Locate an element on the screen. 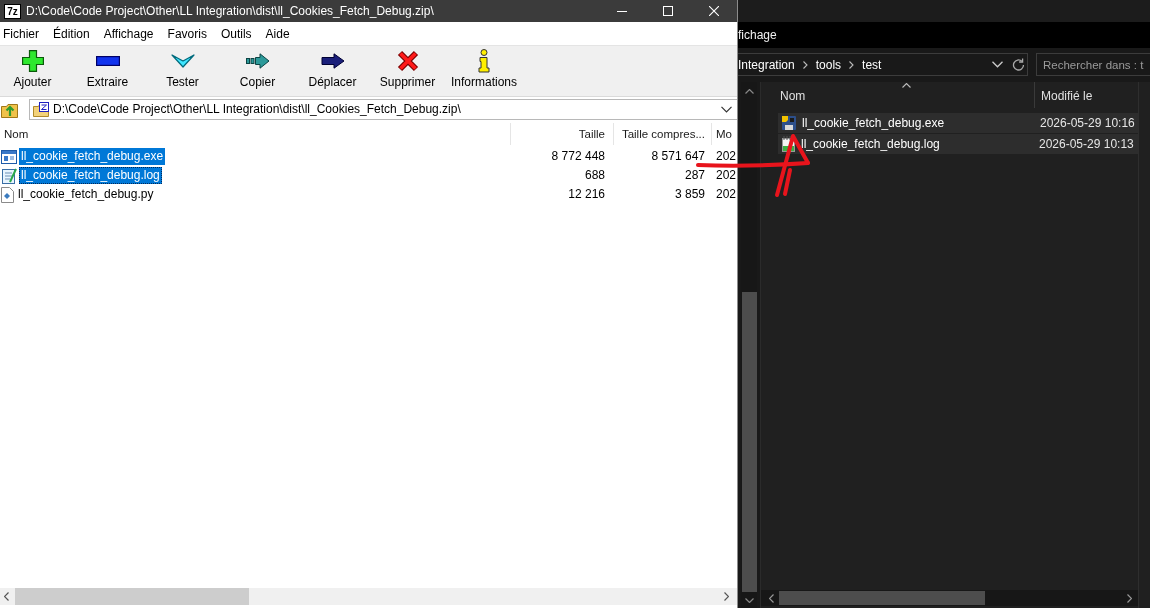 The image size is (1150, 608). maximize-icon is located at coordinates (668, 11).